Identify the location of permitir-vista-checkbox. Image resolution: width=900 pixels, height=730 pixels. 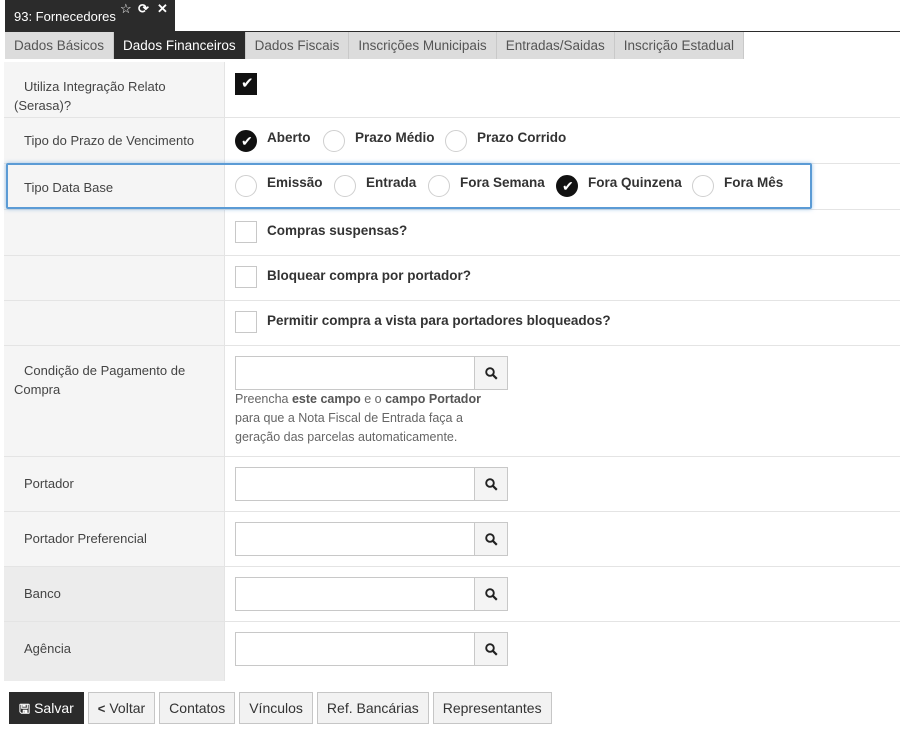
(246, 322).